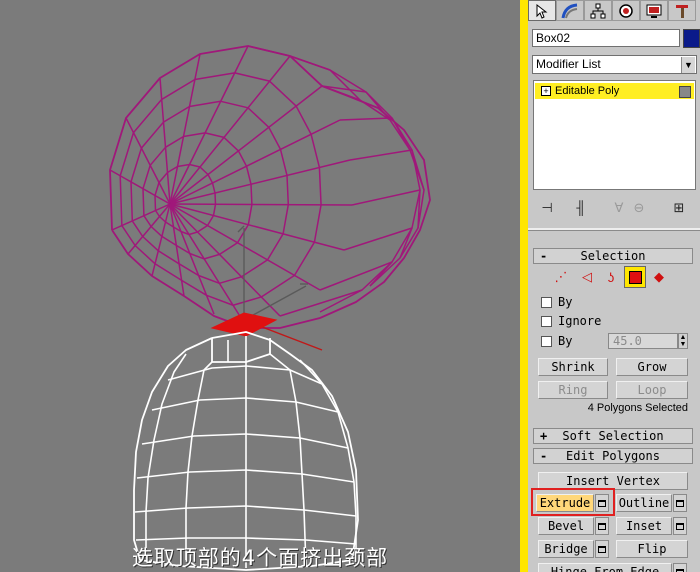  I want to click on subobject-level-icons: ⋰ ◁ ʖ ◆, so click(625, 278).